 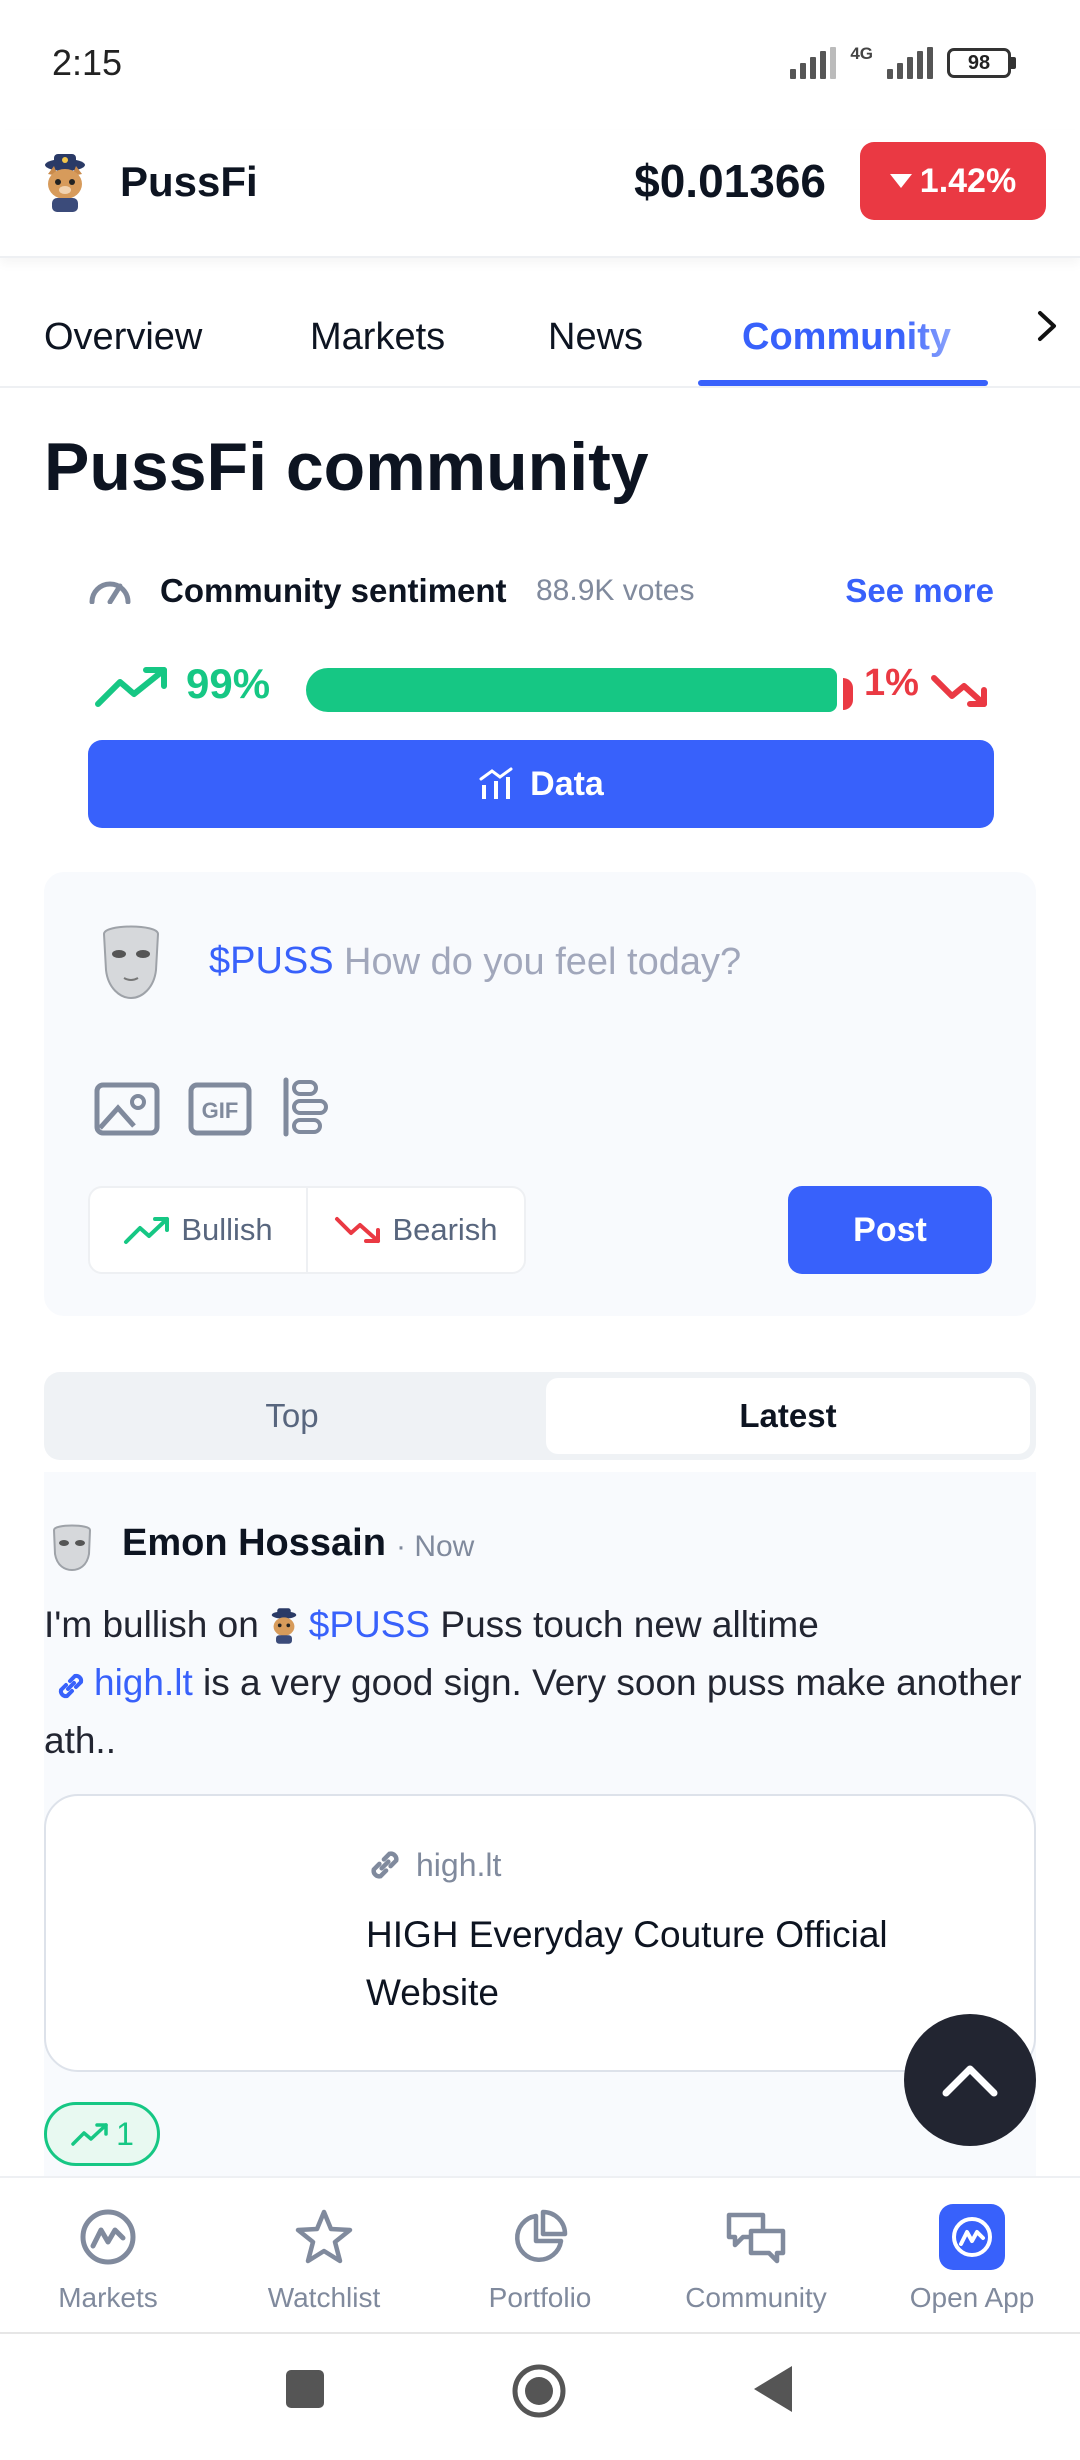 What do you see at coordinates (615, 590) in the screenshot?
I see `sentiment-votes: 88.9K votes` at bounding box center [615, 590].